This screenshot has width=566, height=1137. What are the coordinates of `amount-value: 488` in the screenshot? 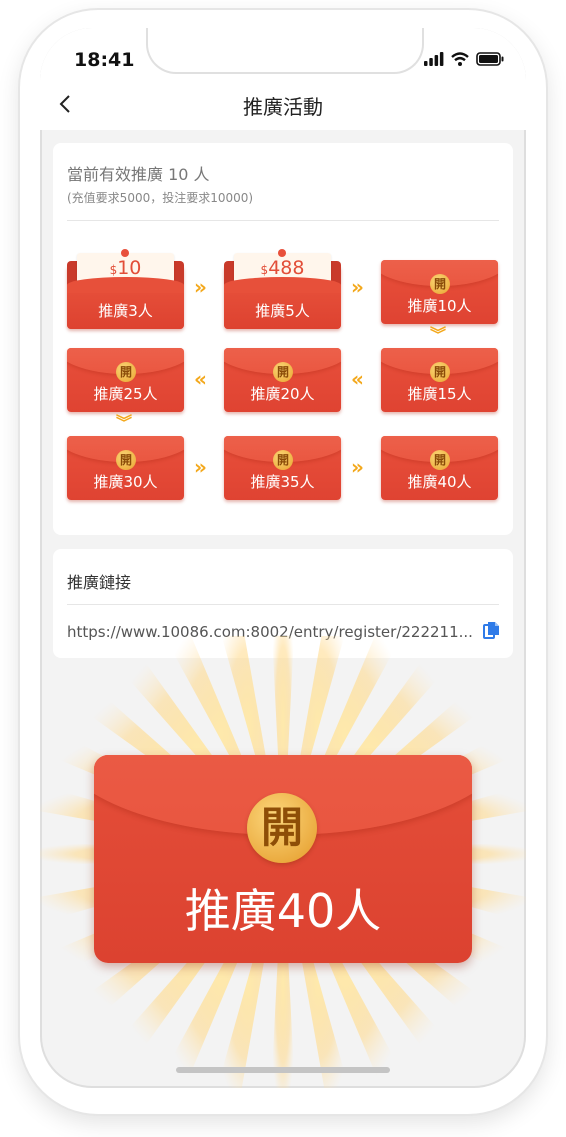 It's located at (286, 268).